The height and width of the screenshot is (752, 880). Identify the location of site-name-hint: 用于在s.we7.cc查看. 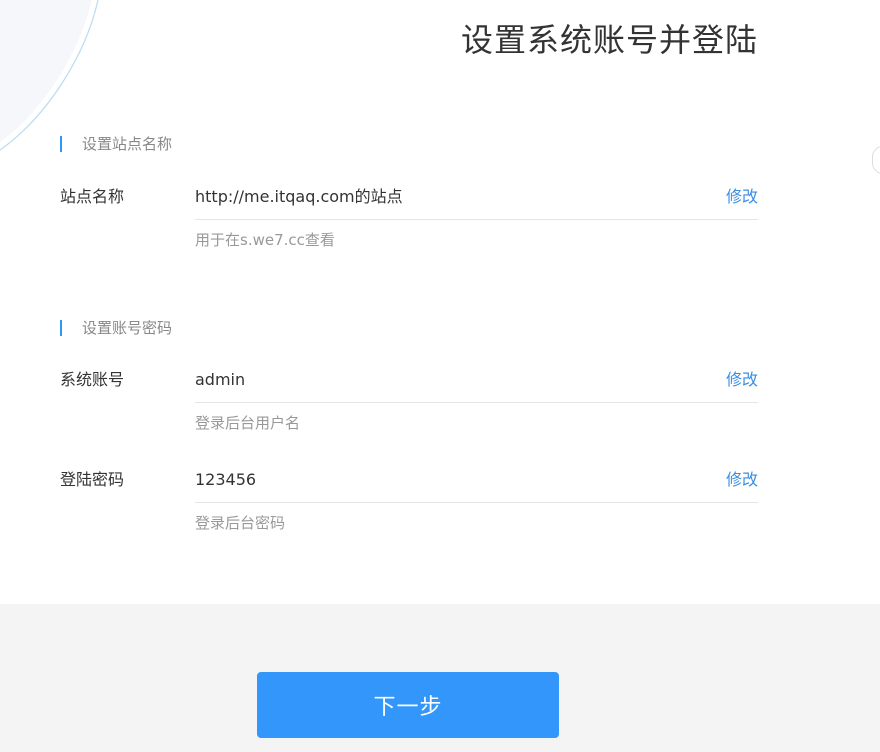
(265, 240).